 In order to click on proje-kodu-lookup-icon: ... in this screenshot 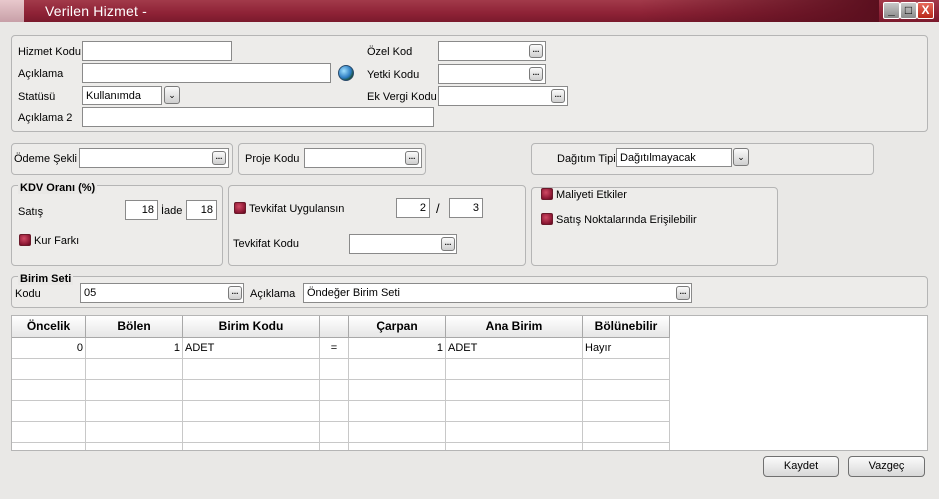, I will do `click(412, 158)`.